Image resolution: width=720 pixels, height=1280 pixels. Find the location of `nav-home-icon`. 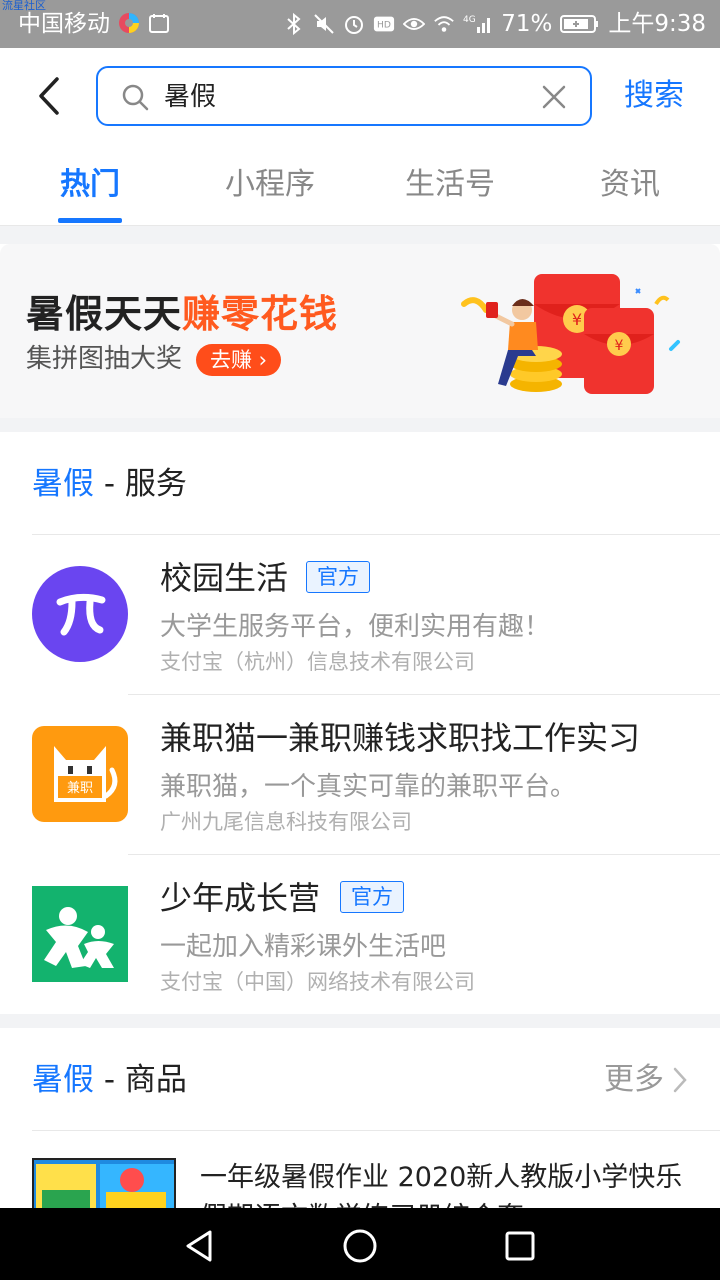

nav-home-icon is located at coordinates (360, 1246).